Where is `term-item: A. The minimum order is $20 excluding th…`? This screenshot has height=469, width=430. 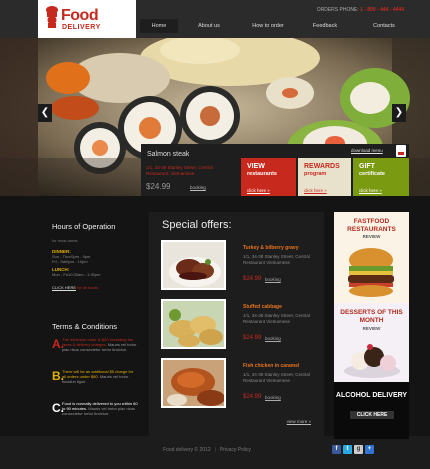 term-item: A. The minimum order is $20 excluding th… is located at coordinates (95, 353).